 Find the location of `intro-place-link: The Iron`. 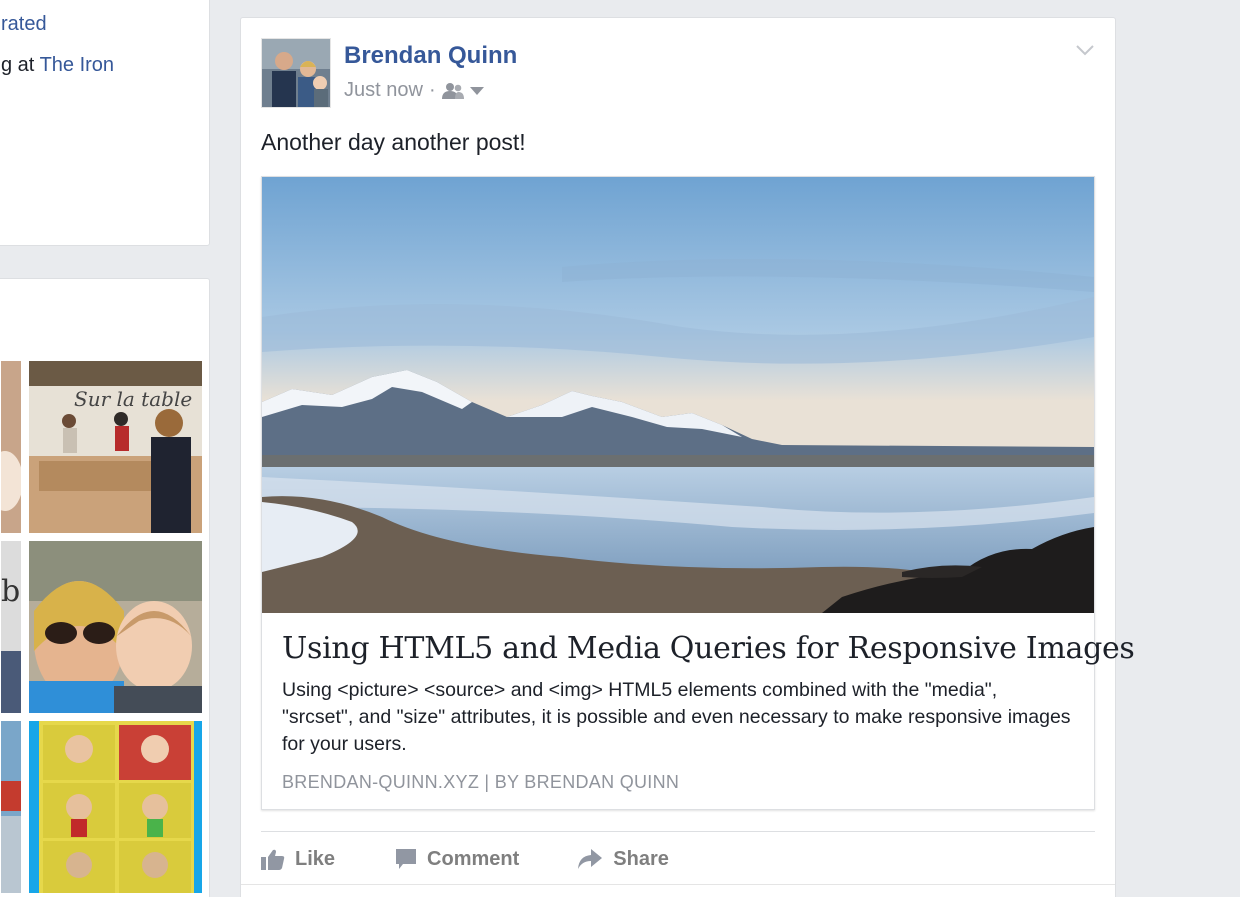

intro-place-link: The Iron is located at coordinates (77, 65).